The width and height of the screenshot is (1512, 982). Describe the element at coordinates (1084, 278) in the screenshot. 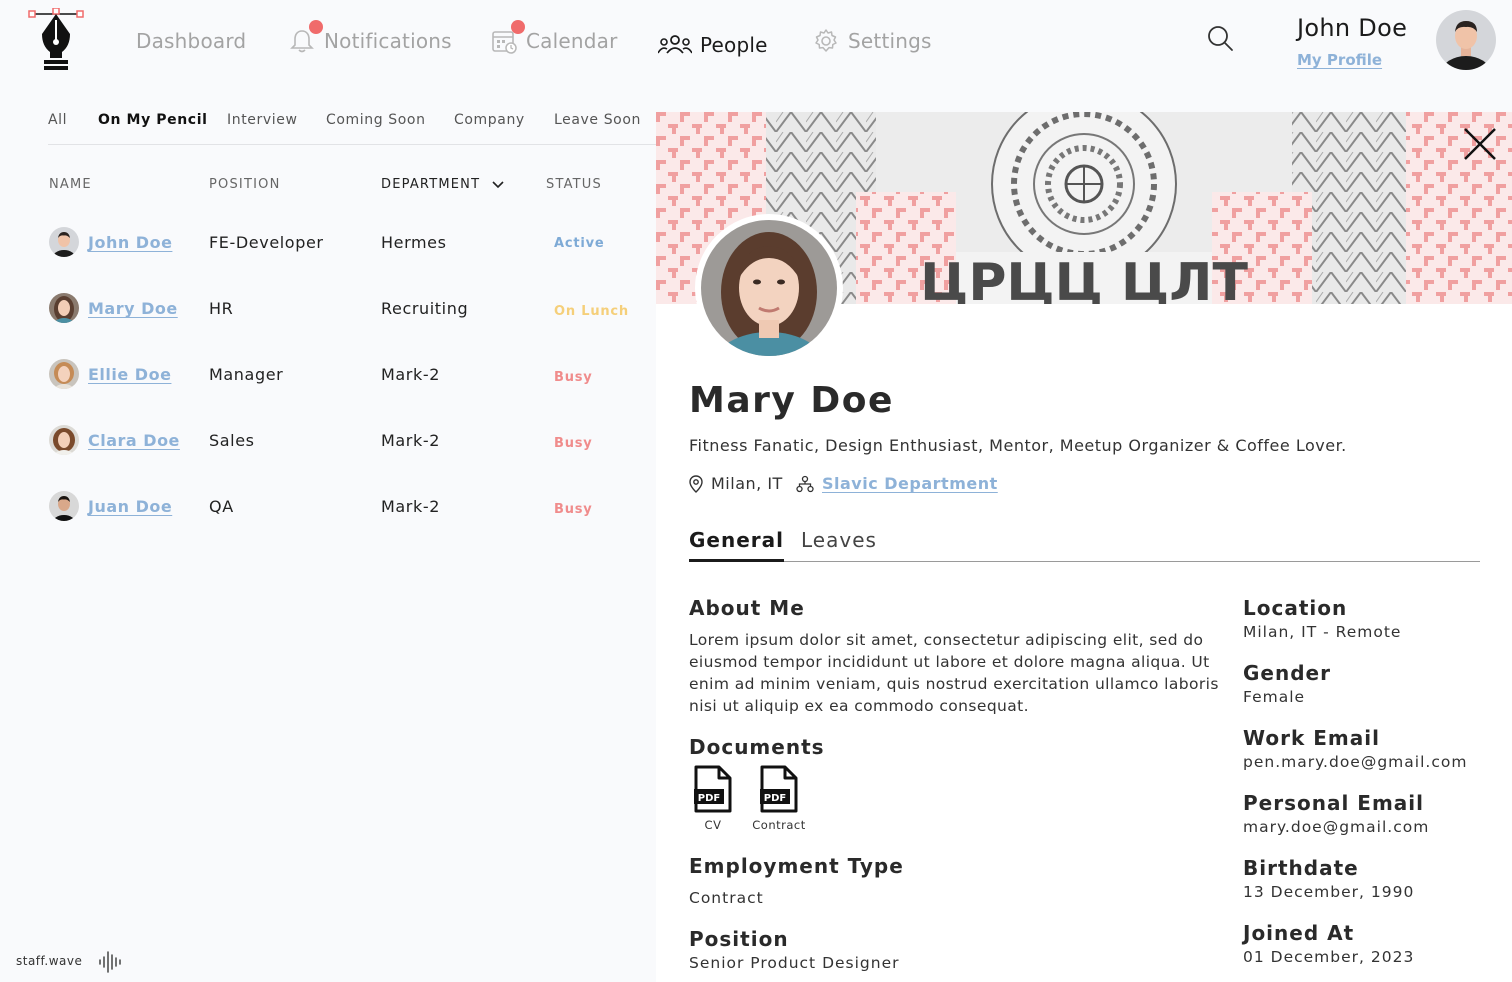

I see `cover-inscription: ЦРЦЦ ЦЛТ` at that location.